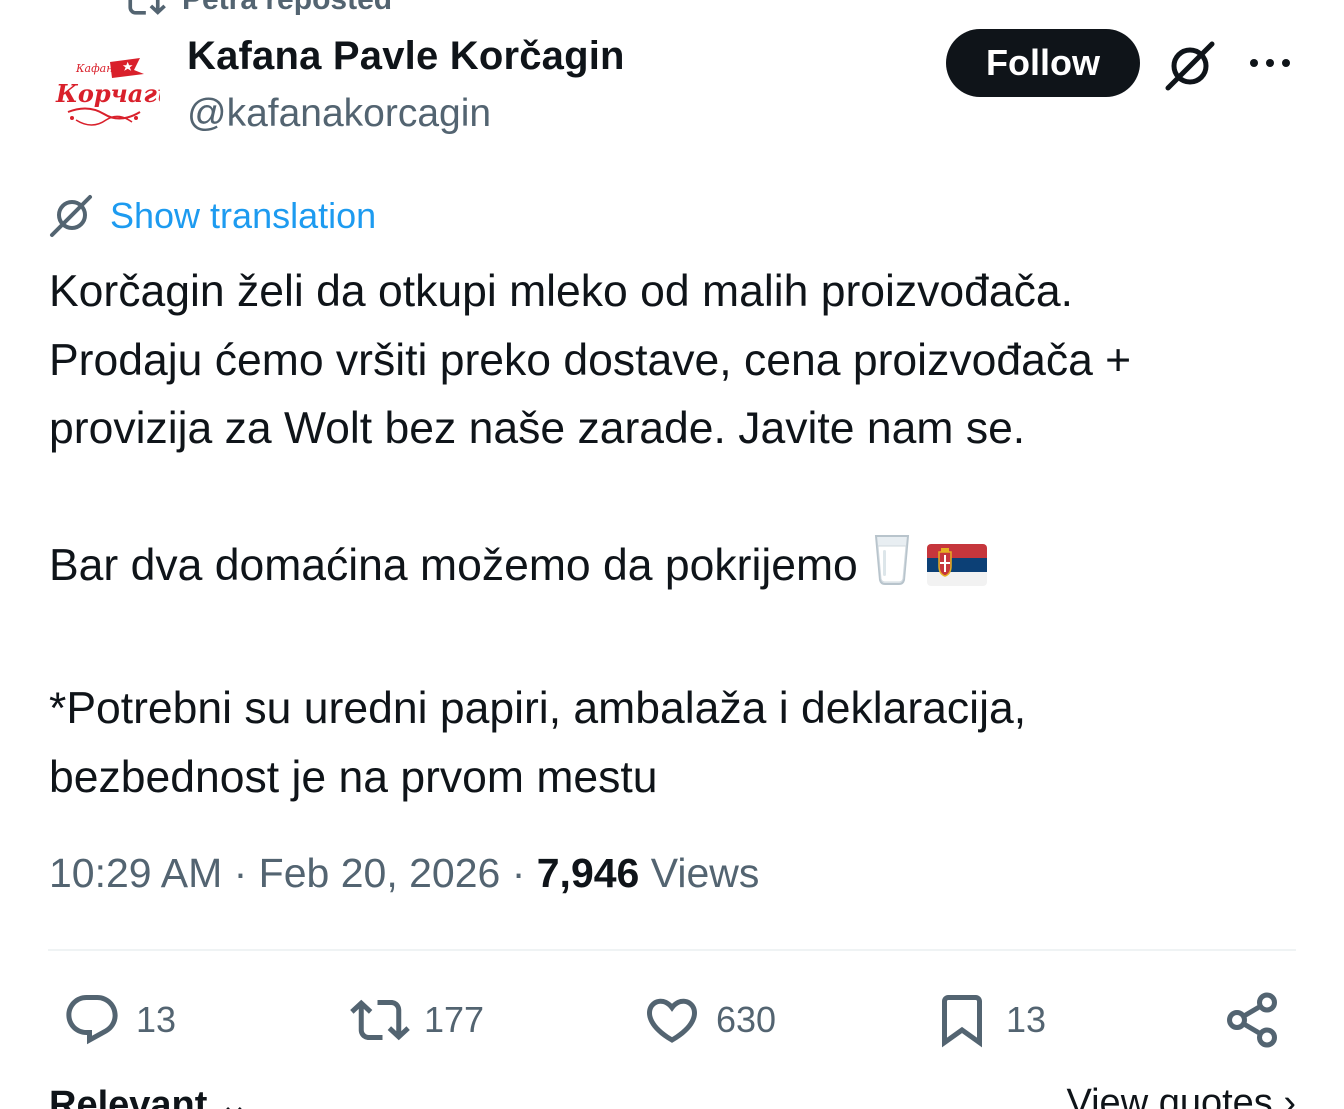 The height and width of the screenshot is (1109, 1344). What do you see at coordinates (672, 950) in the screenshot?
I see `divider` at bounding box center [672, 950].